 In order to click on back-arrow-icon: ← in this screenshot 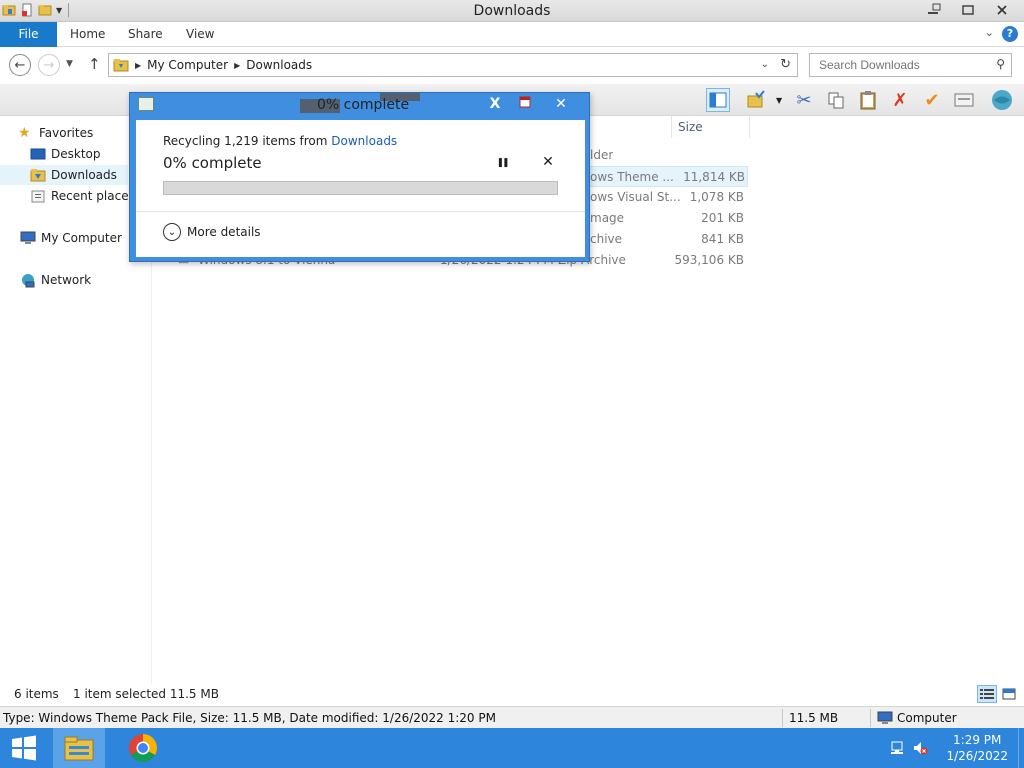, I will do `click(20, 65)`.